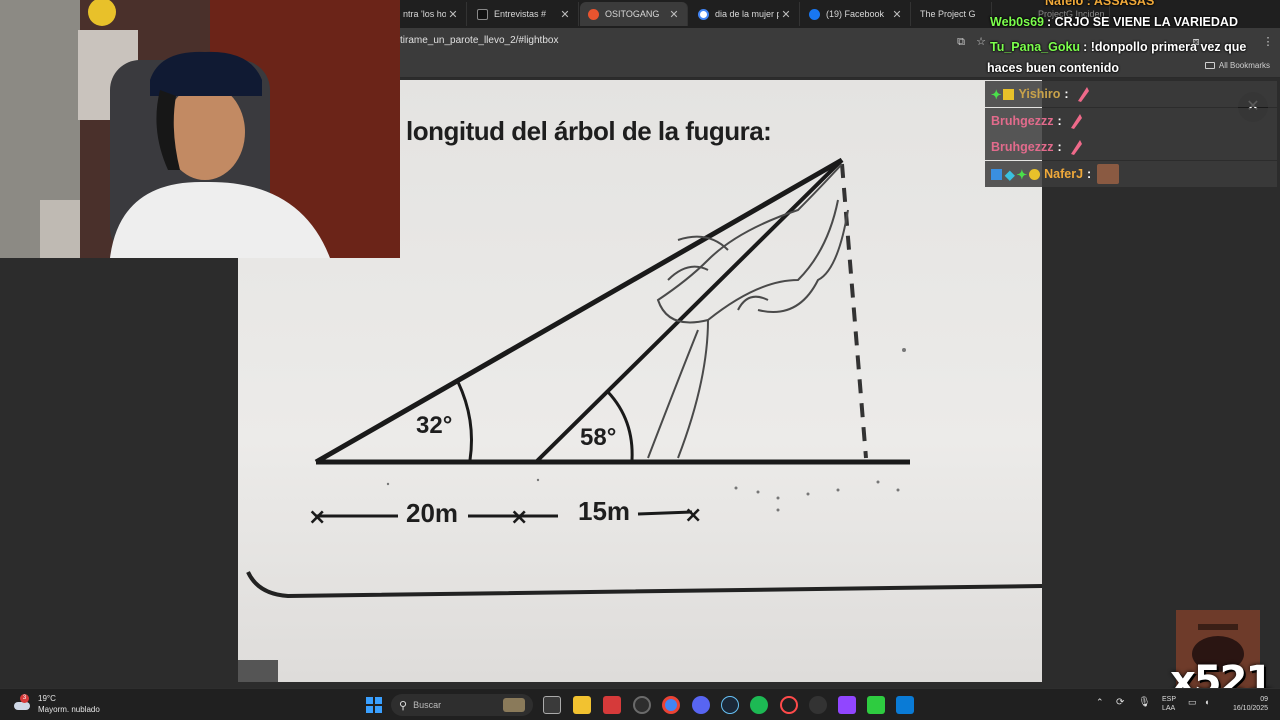 This screenshot has width=1280, height=720. Describe the element at coordinates (1120, 703) in the screenshot. I see `tray-refresh-icon: ⟳` at that location.